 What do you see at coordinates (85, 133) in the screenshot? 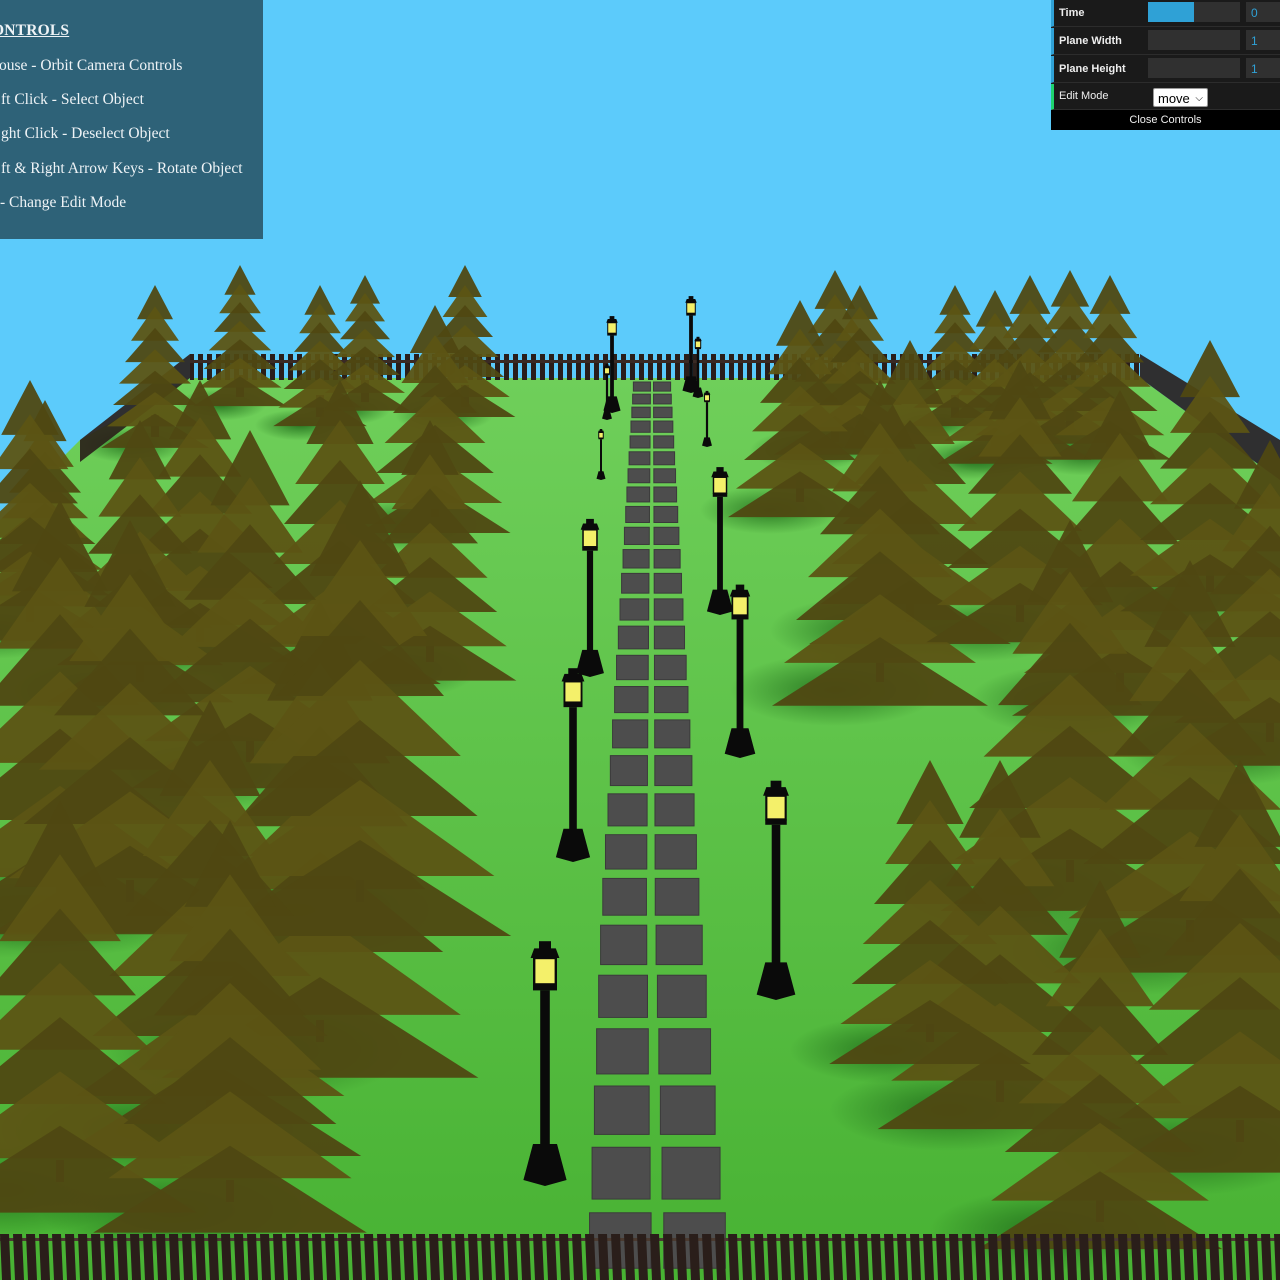
I see `instruction-deselect: ght Click - Deselect Object` at bounding box center [85, 133].